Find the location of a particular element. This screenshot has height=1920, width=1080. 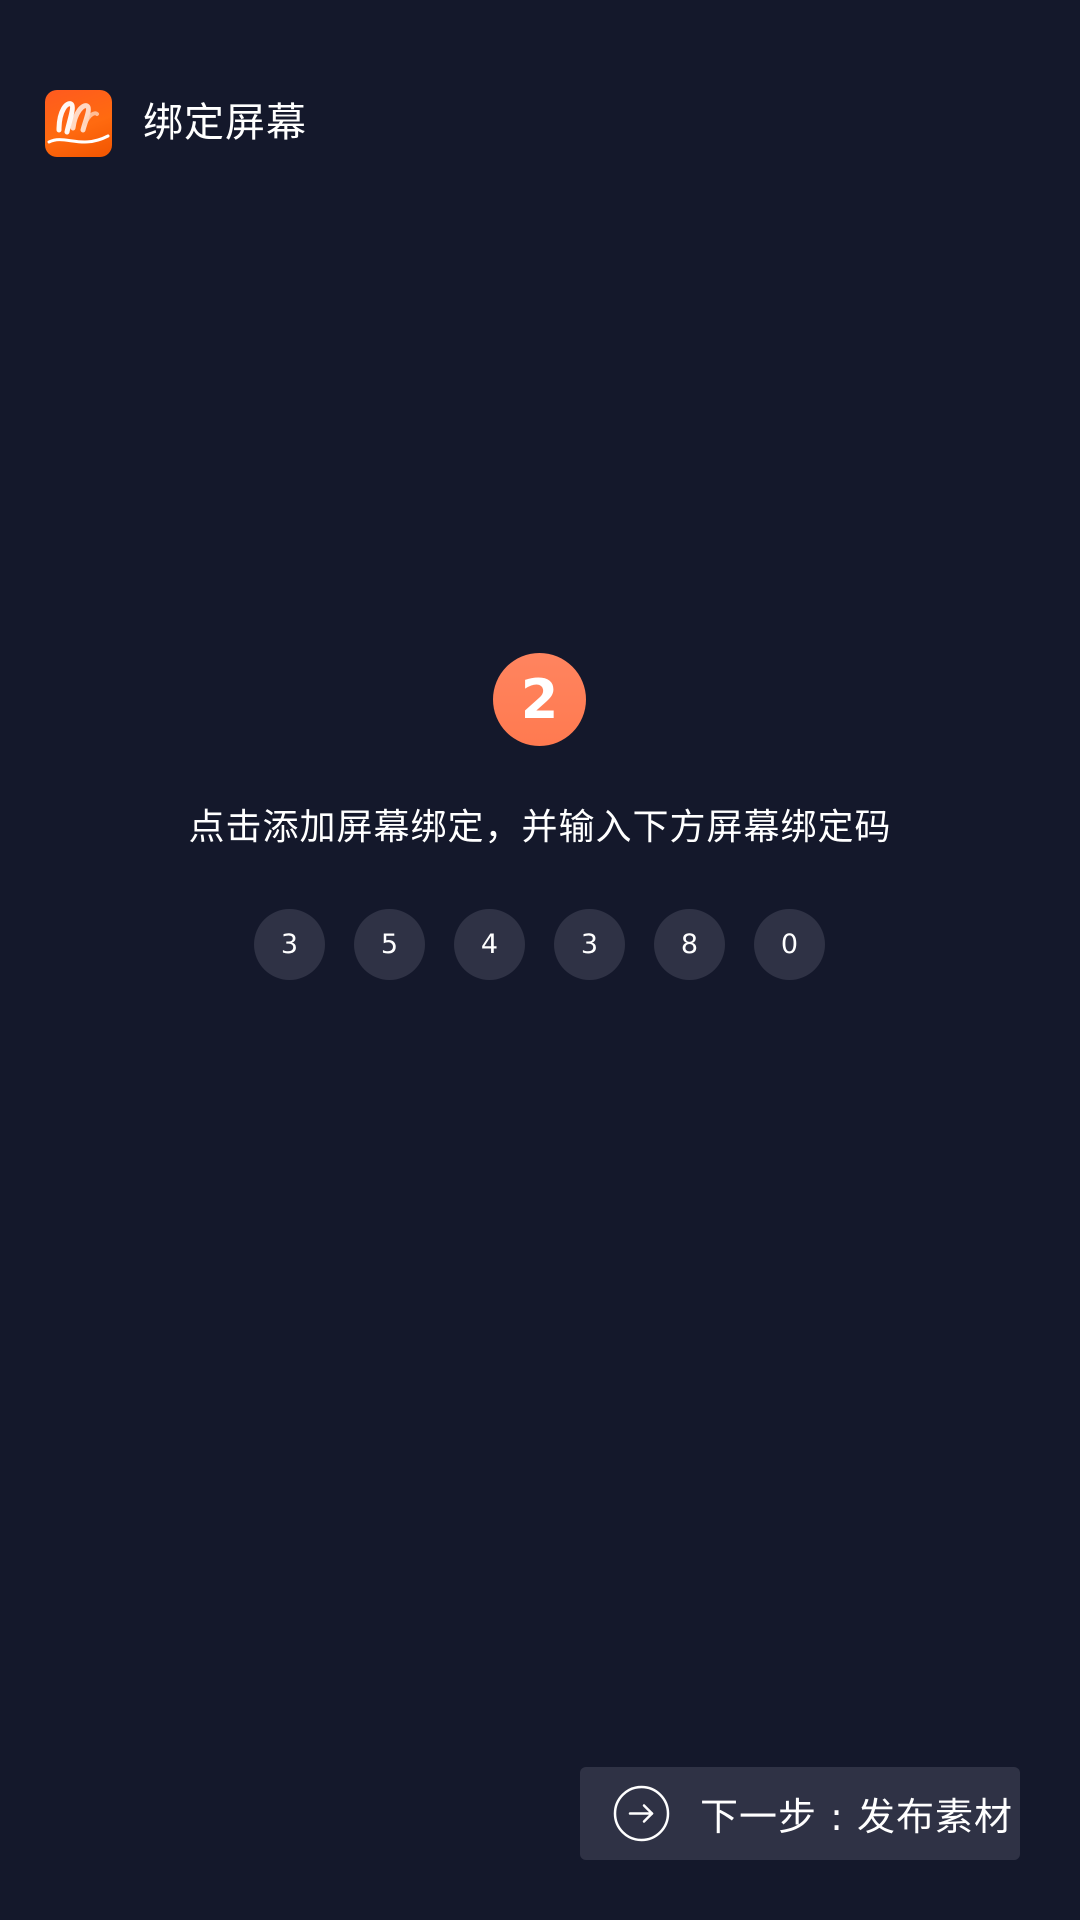

app-logo-icon is located at coordinates (78, 123).